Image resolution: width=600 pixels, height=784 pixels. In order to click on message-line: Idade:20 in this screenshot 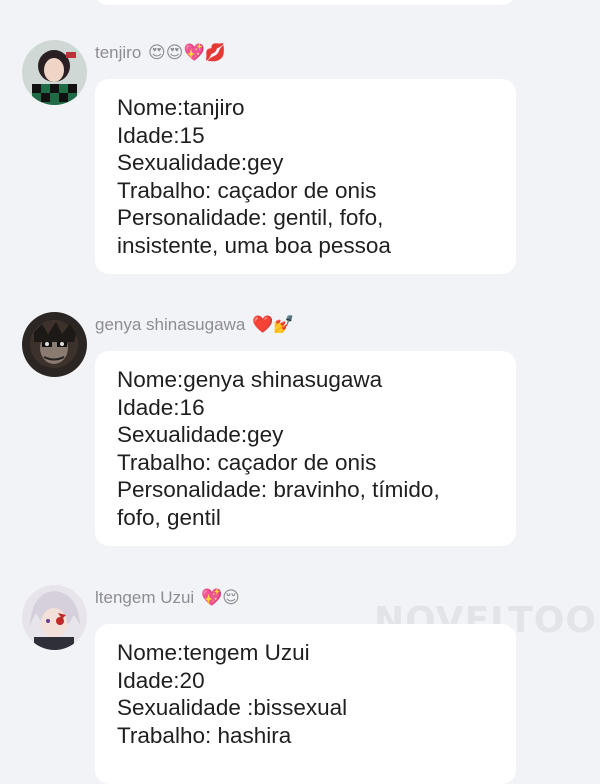, I will do `click(161, 680)`.